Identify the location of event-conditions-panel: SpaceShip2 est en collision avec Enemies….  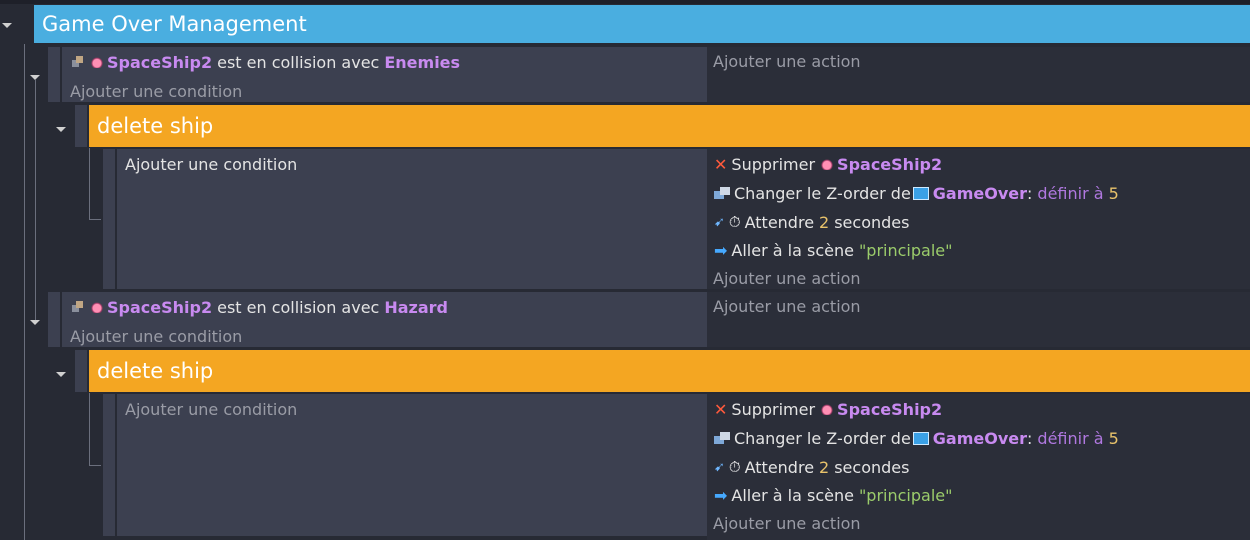
(384, 74).